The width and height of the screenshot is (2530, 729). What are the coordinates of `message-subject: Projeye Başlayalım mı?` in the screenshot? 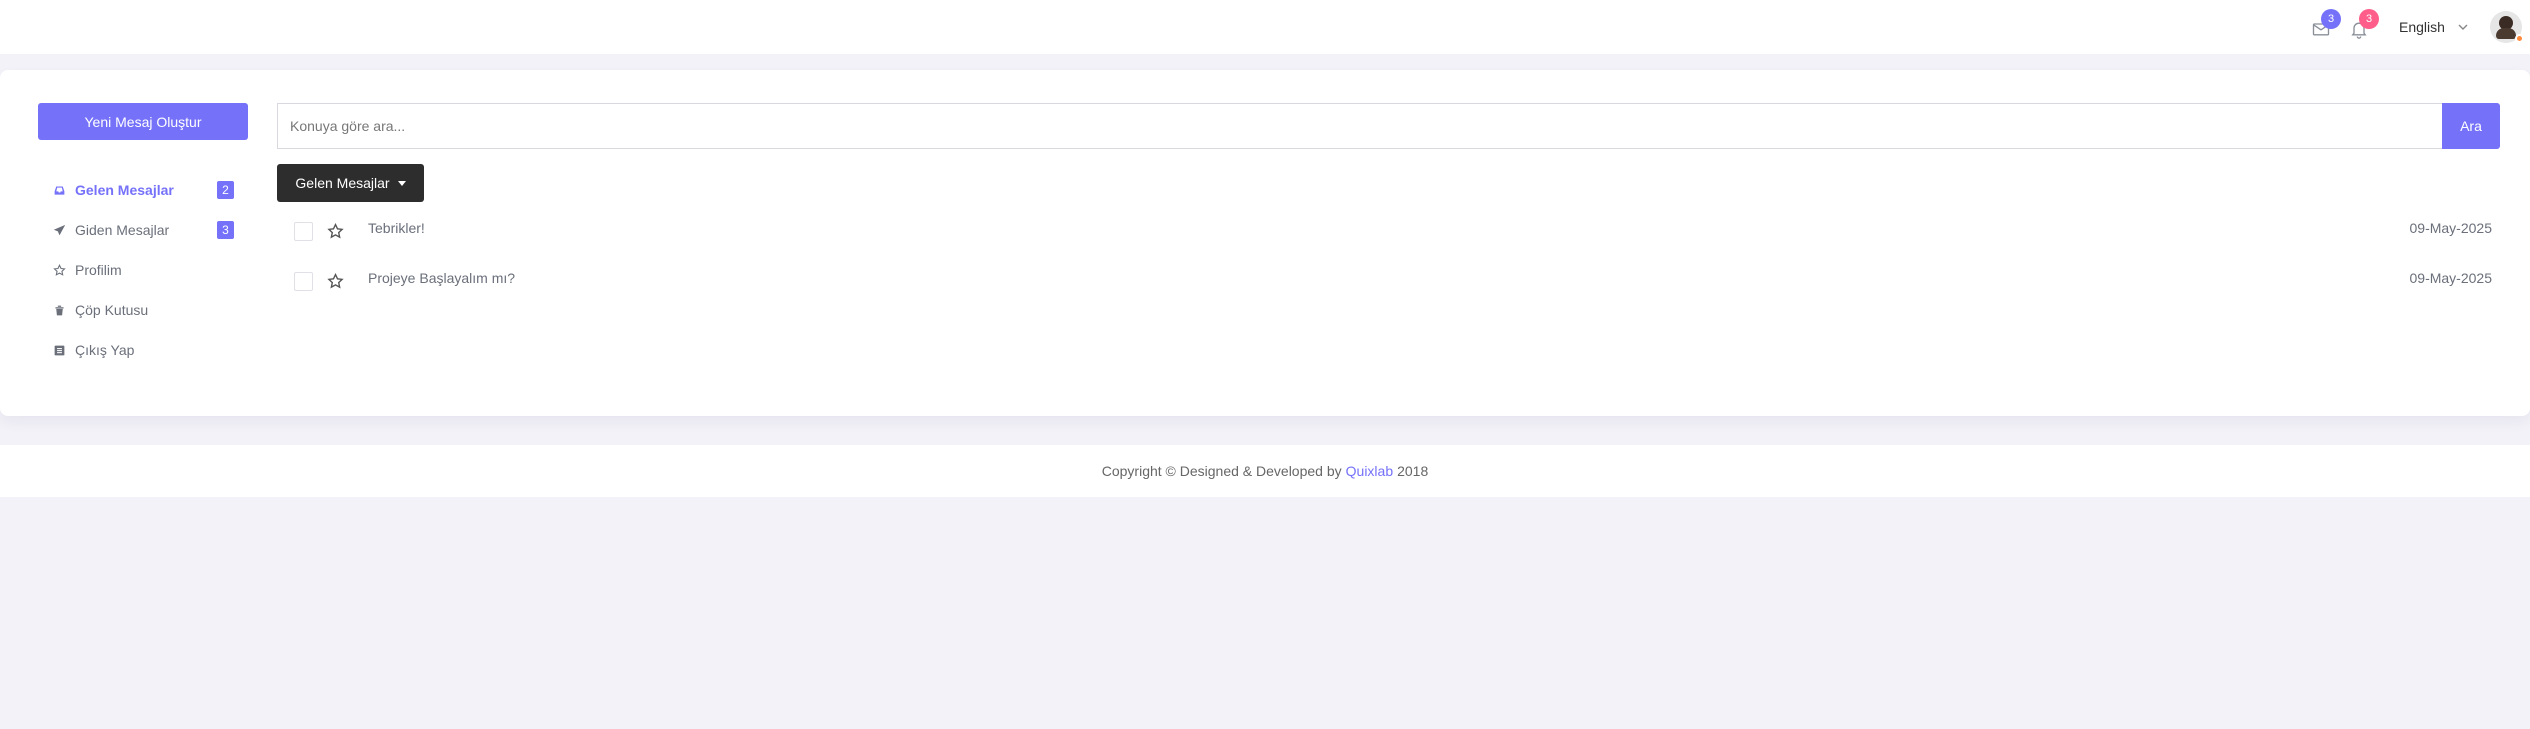 It's located at (442, 278).